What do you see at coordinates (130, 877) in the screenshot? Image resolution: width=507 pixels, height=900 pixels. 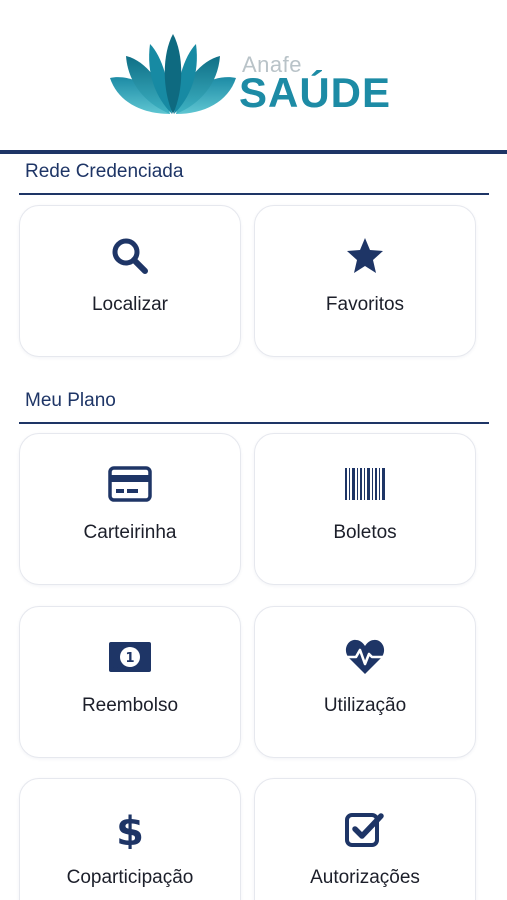 I see `coparticipacao-label: Coparticipação` at bounding box center [130, 877].